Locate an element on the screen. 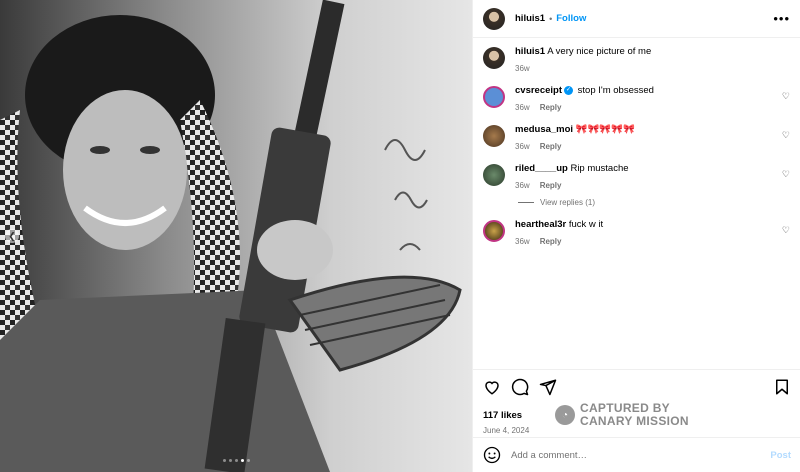 Image resolution: width=800 pixels, height=472 pixels. comment-text: fuck w it is located at coordinates (586, 224).